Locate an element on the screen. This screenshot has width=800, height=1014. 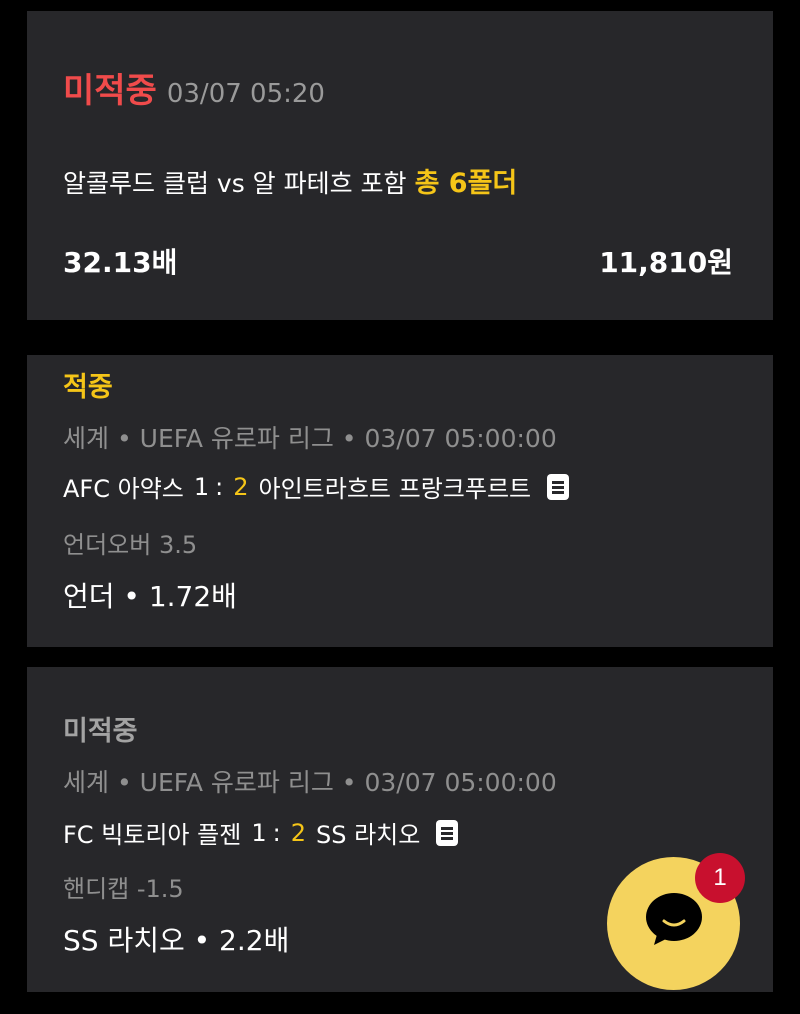
pick-selection: SS 라치오 • 2.2배 is located at coordinates (176, 940).